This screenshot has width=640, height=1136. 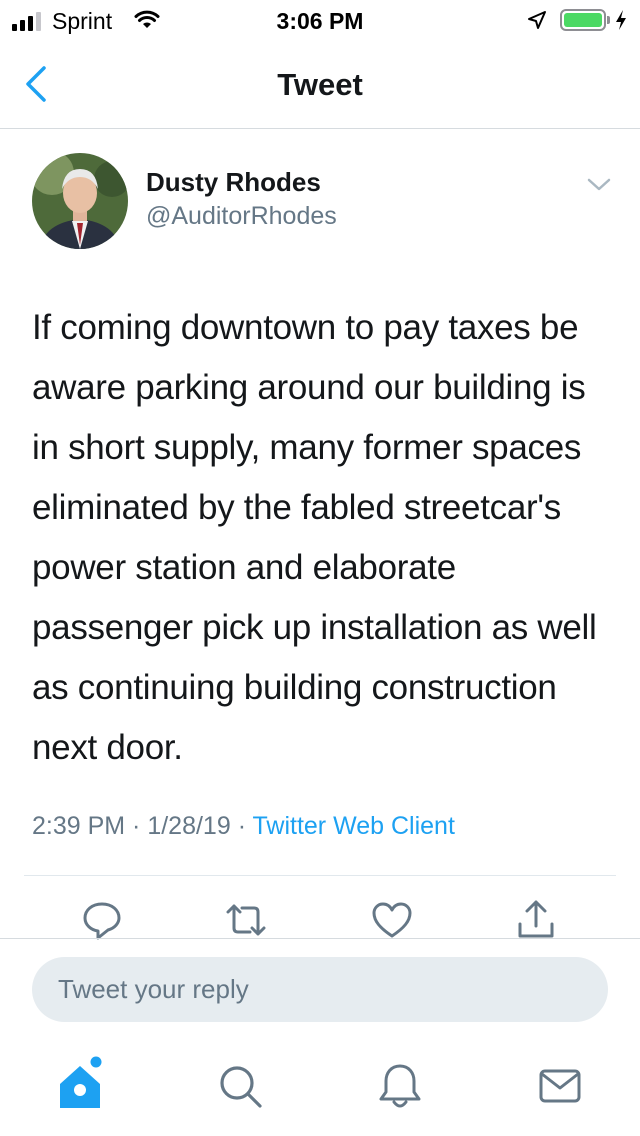 What do you see at coordinates (392, 920) in the screenshot?
I see `like-icon` at bounding box center [392, 920].